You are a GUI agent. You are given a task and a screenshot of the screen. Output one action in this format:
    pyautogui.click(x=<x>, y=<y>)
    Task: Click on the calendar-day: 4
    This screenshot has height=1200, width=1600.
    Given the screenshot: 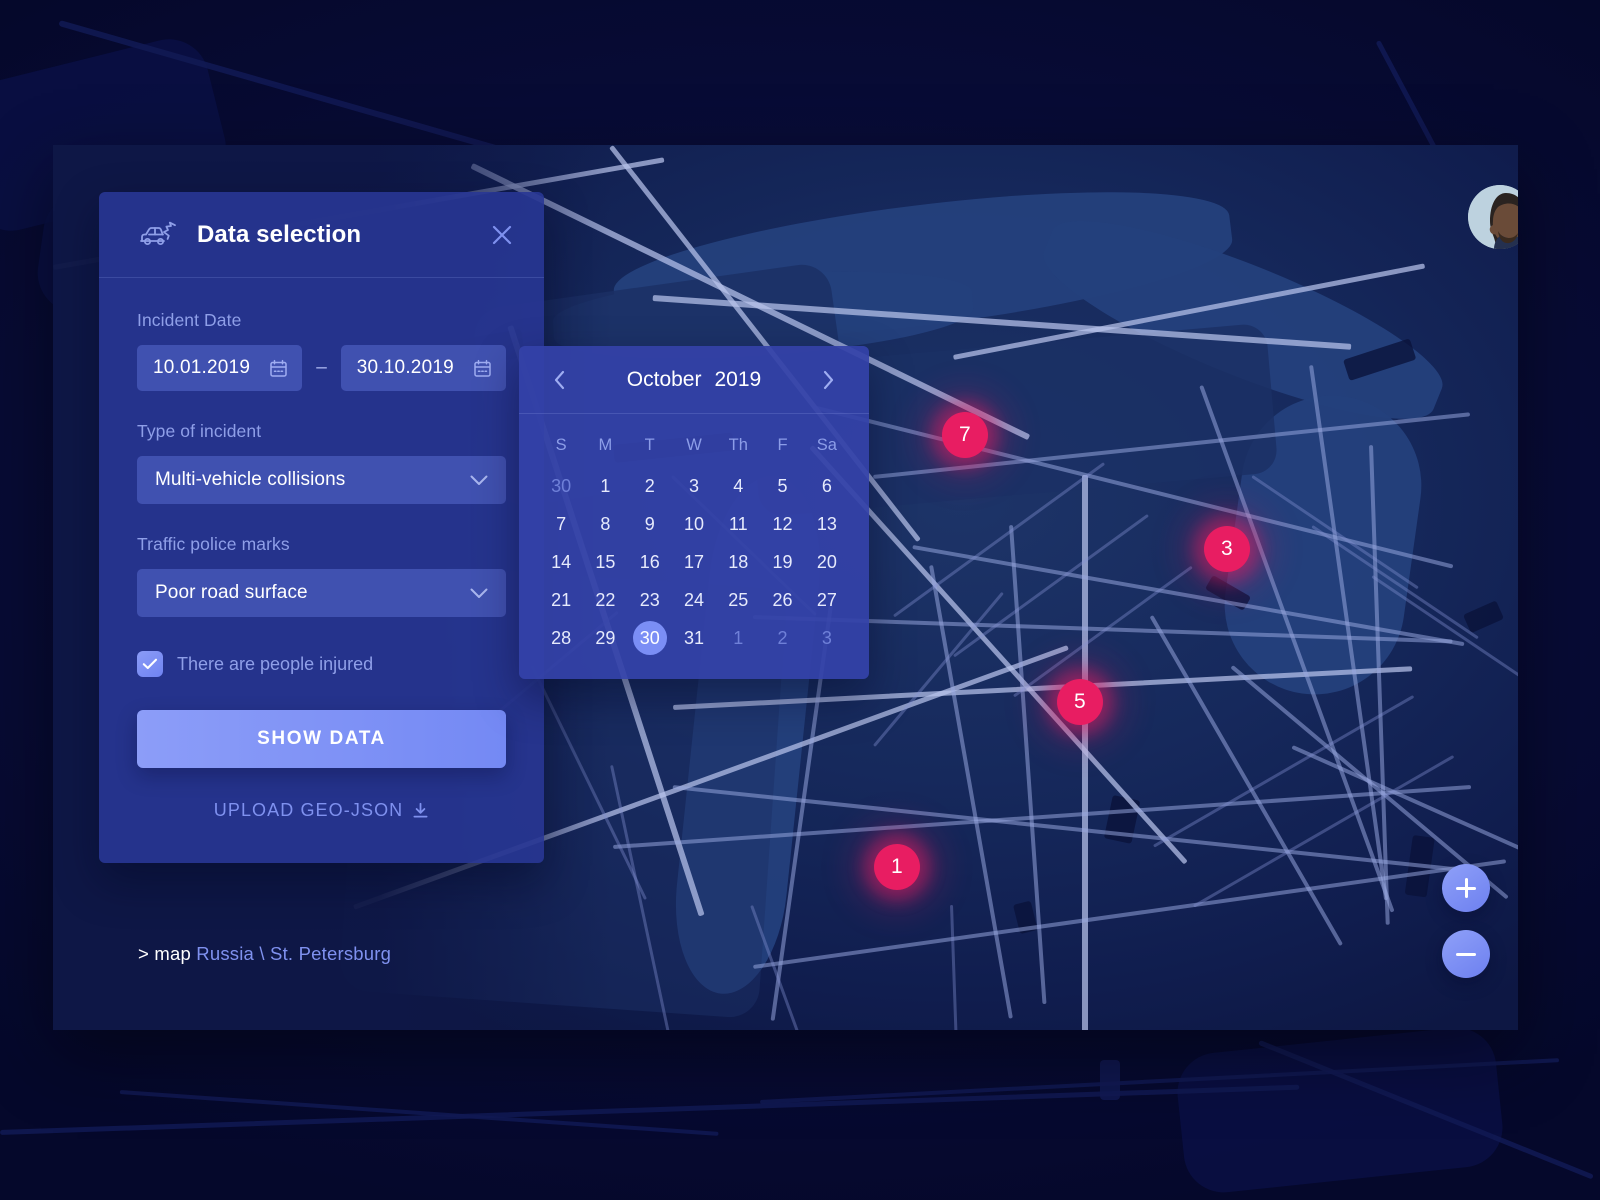 What is the action you would take?
    pyautogui.click(x=738, y=486)
    